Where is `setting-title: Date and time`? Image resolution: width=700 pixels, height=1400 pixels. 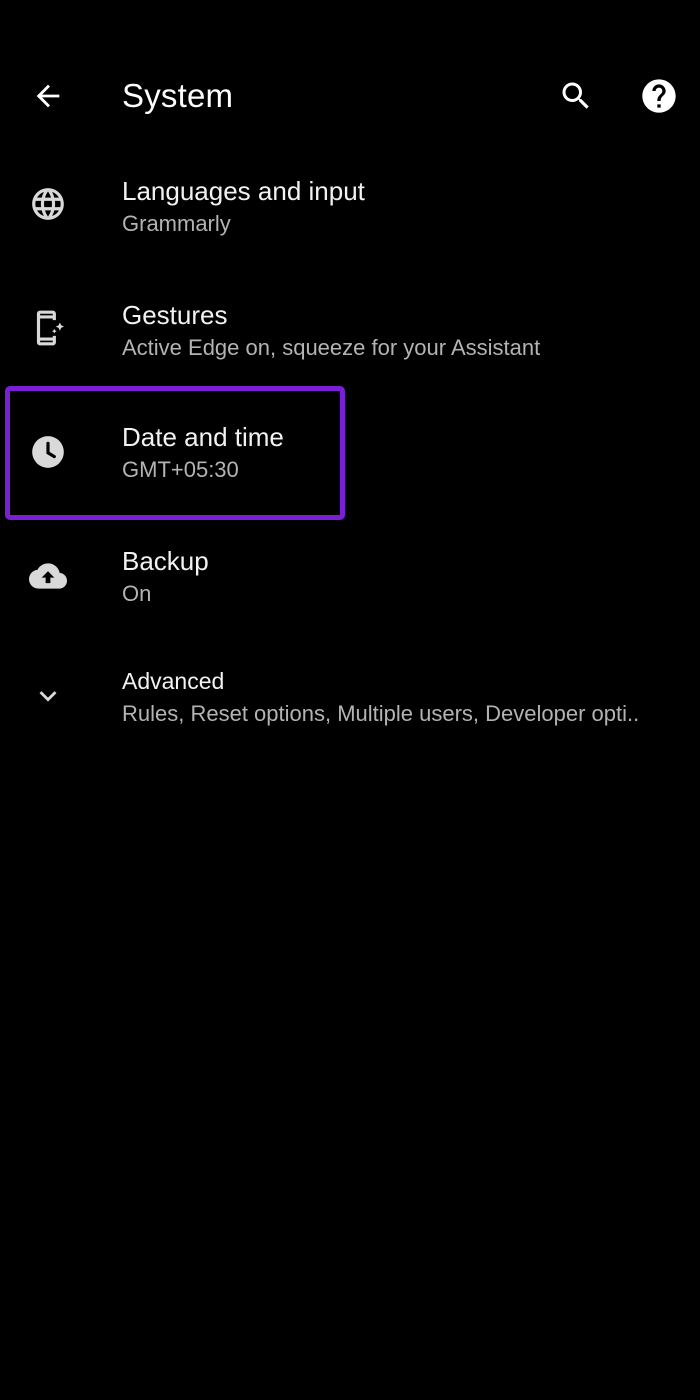
setting-title: Date and time is located at coordinates (203, 437).